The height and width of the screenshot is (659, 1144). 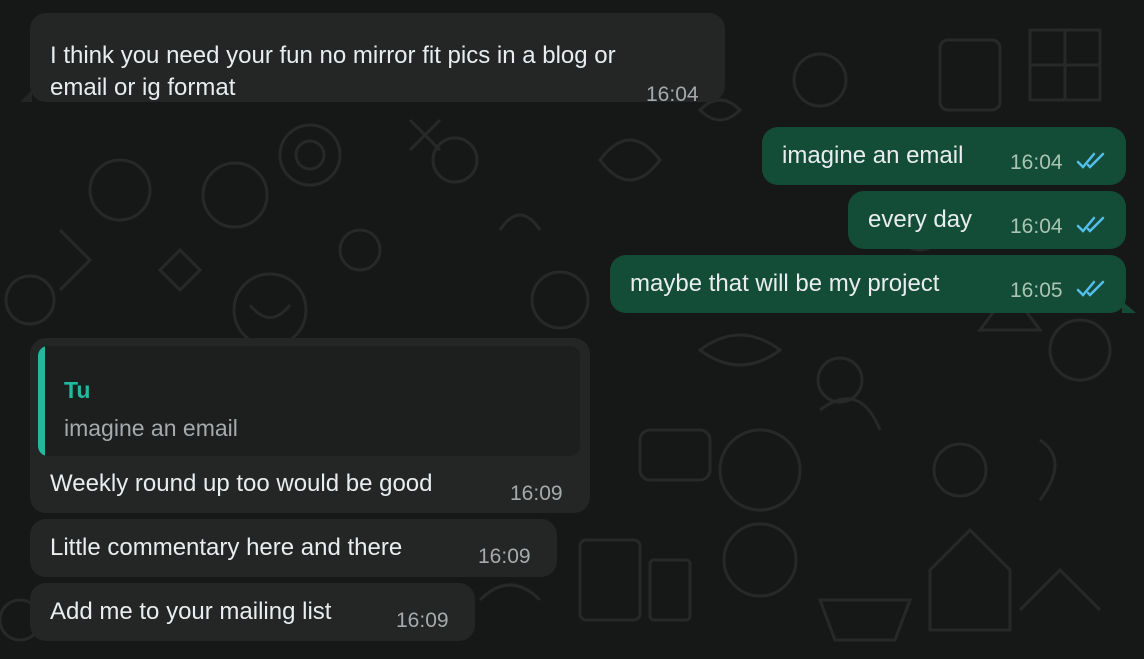 I want to click on message-bubble-outgoing: every day 16:04, so click(x=987, y=220).